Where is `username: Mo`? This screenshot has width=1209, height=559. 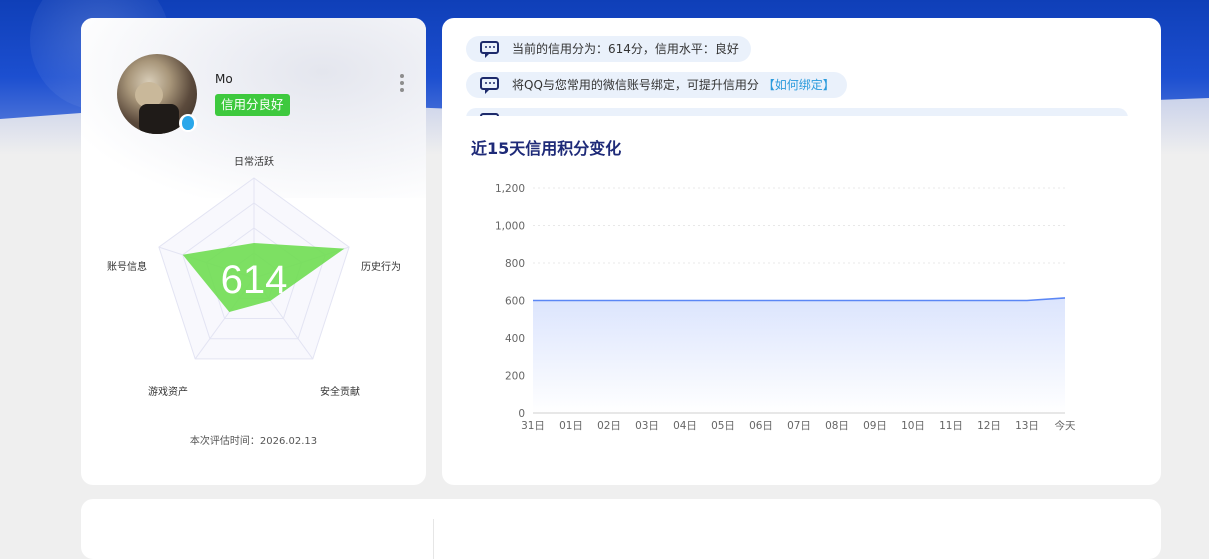 username: Mo is located at coordinates (224, 79).